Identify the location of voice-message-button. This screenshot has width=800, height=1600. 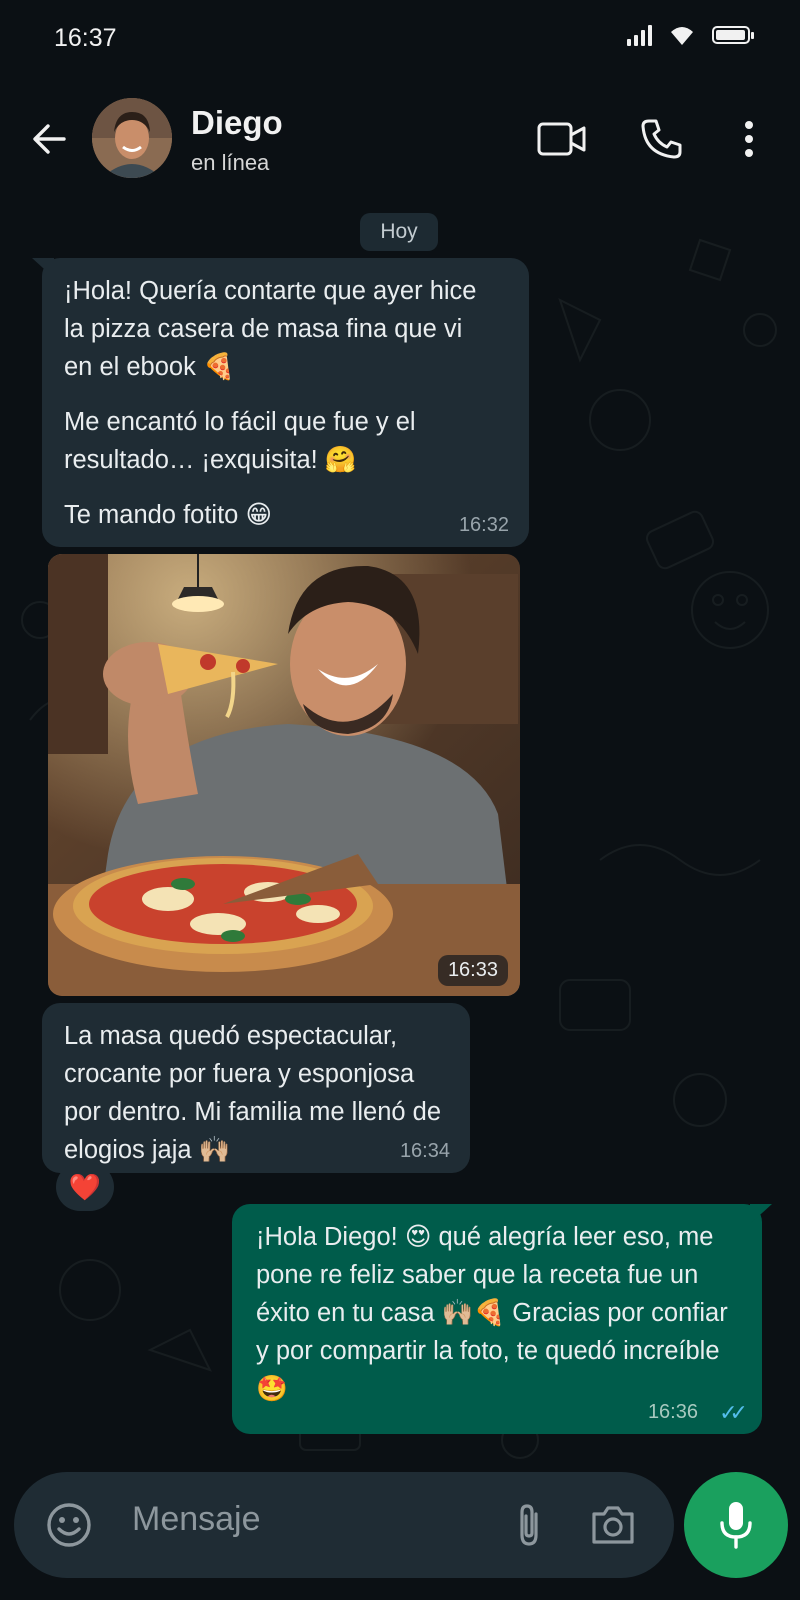
(736, 1525).